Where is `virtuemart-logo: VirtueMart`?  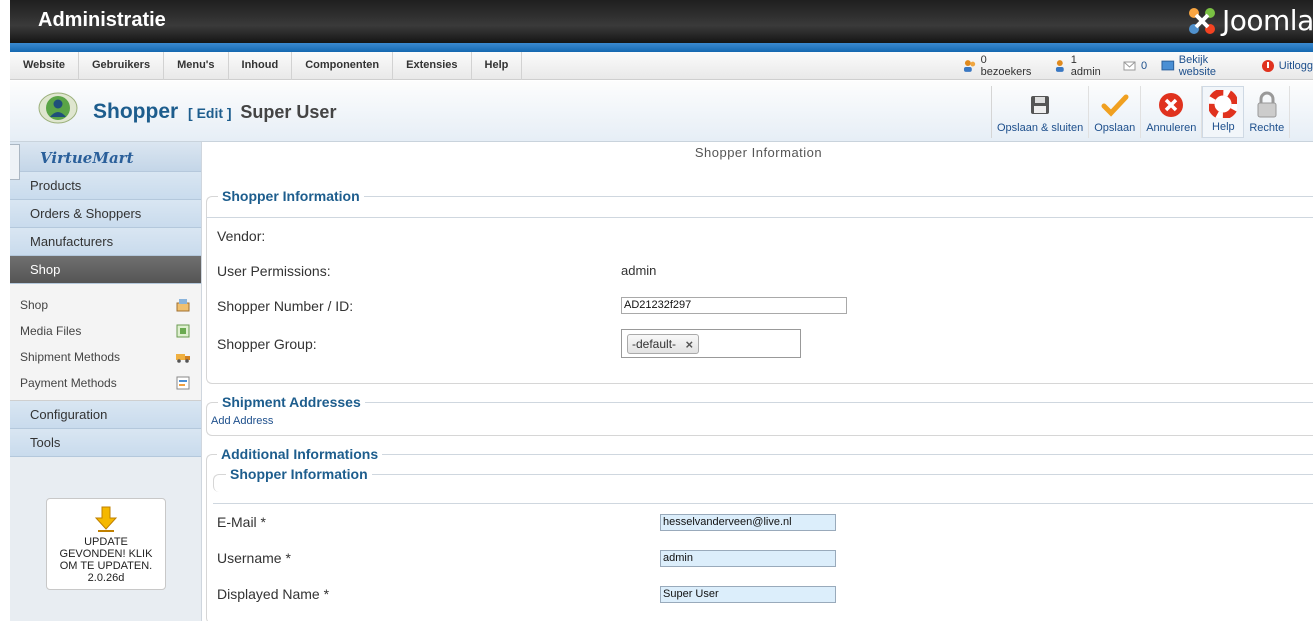
virtuemart-logo: VirtueMart is located at coordinates (87, 158).